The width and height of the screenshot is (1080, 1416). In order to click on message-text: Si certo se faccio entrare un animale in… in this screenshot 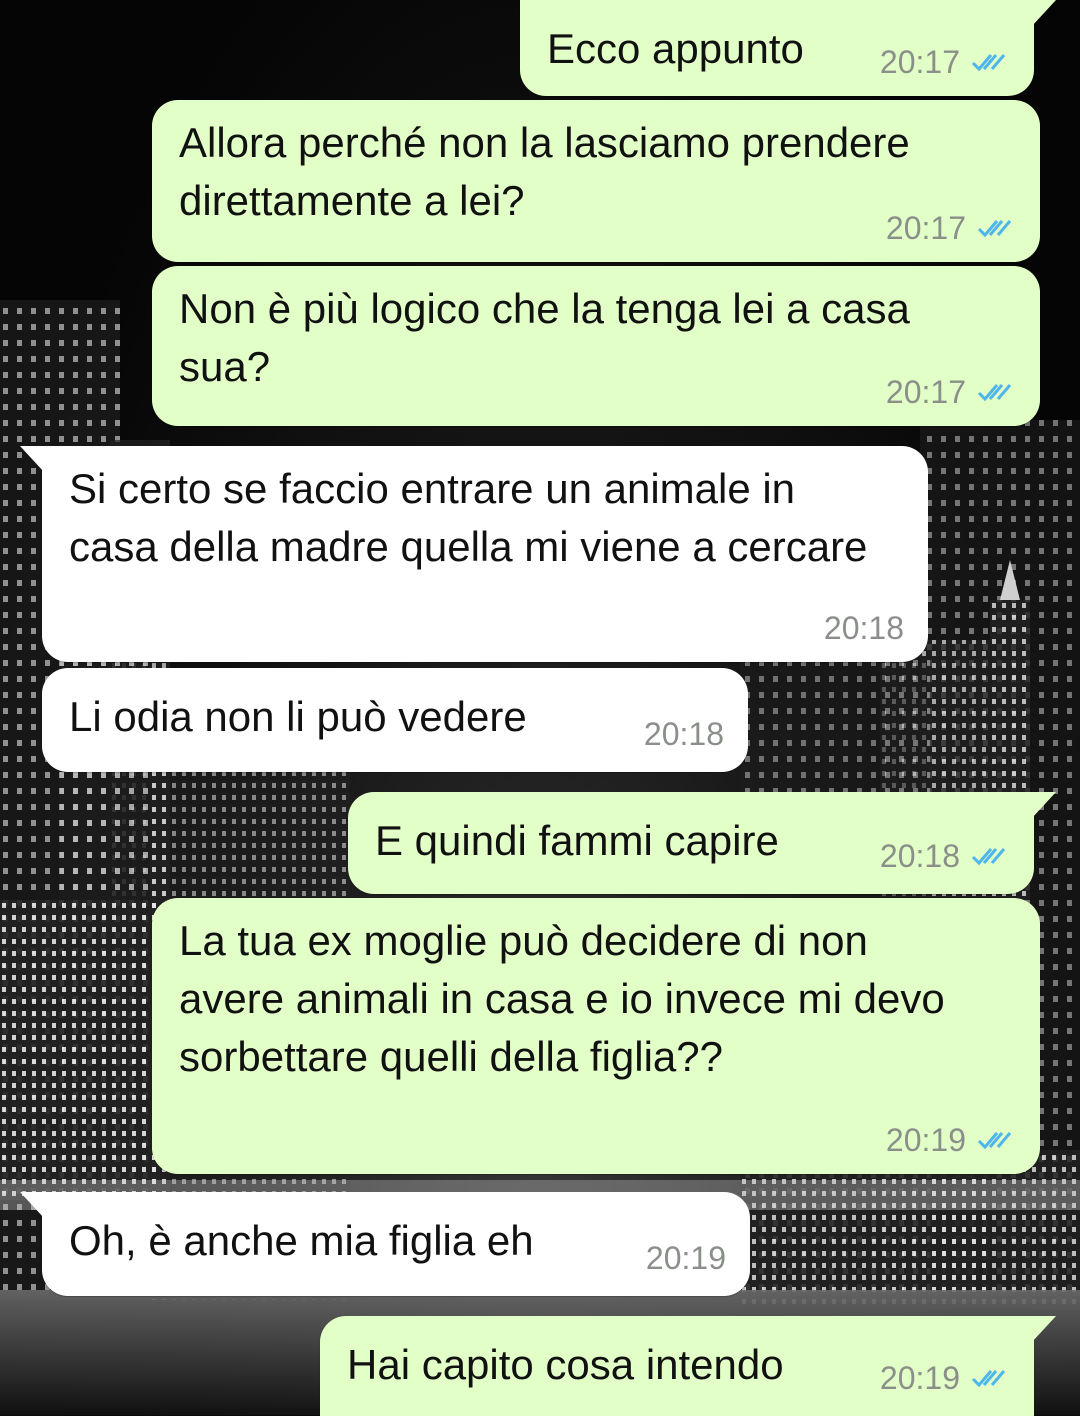, I will do `click(468, 517)`.